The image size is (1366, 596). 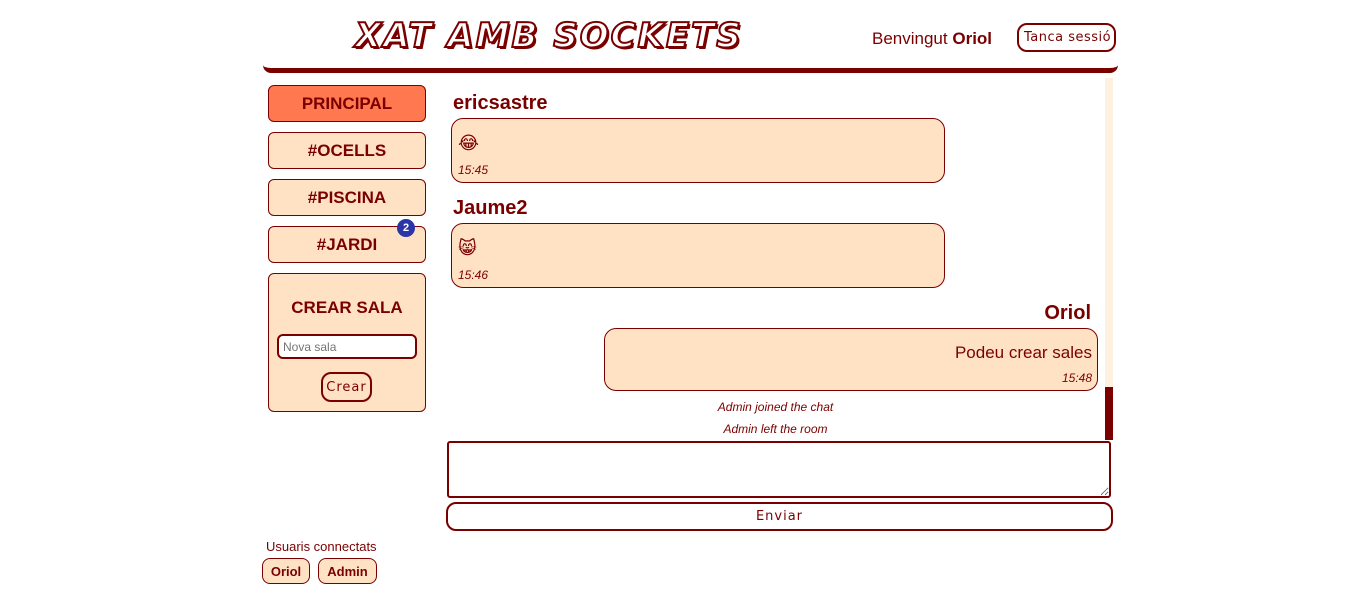 What do you see at coordinates (1023, 352) in the screenshot?
I see `message-text: Podeu crear sales` at bounding box center [1023, 352].